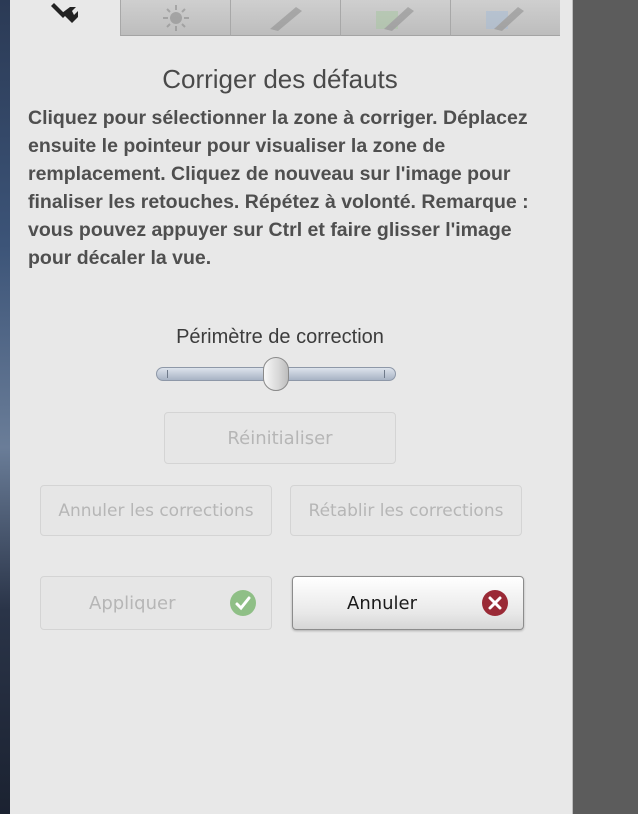 This screenshot has height=814, width=638. I want to click on tool-tabs, so click(285, 18).